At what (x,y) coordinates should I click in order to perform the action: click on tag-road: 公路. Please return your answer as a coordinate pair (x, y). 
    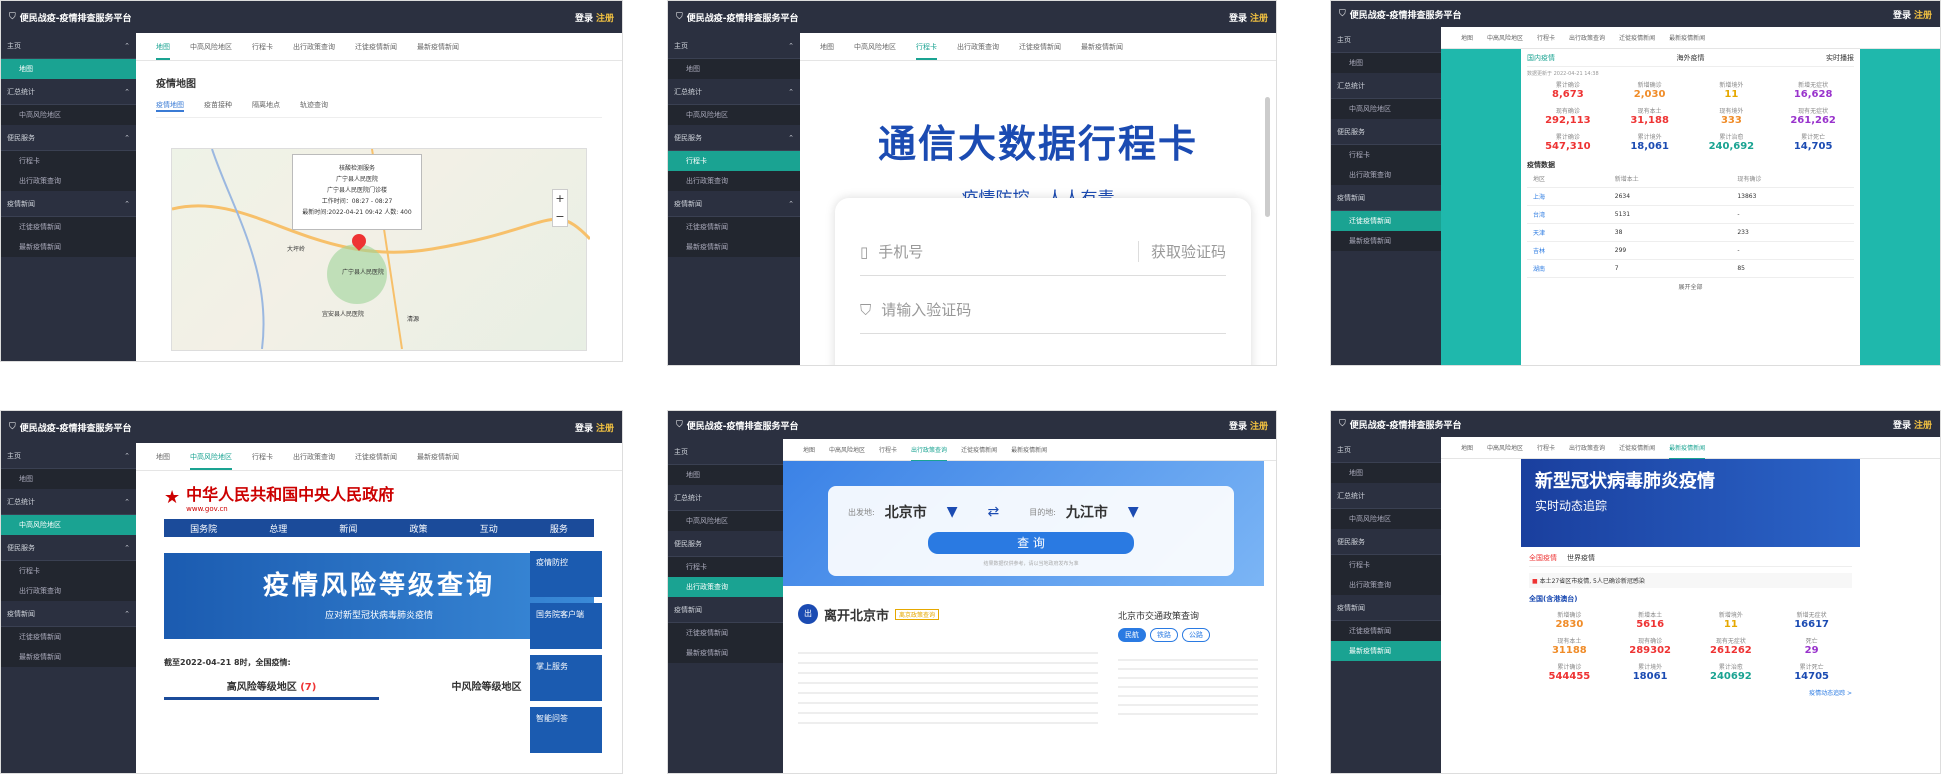
    Looking at the image, I should click on (1196, 635).